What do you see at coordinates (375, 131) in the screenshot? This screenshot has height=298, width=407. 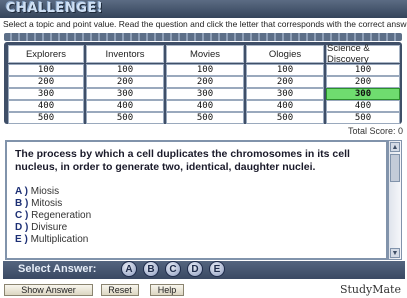 I see `total-score: Total Score: 0` at bounding box center [375, 131].